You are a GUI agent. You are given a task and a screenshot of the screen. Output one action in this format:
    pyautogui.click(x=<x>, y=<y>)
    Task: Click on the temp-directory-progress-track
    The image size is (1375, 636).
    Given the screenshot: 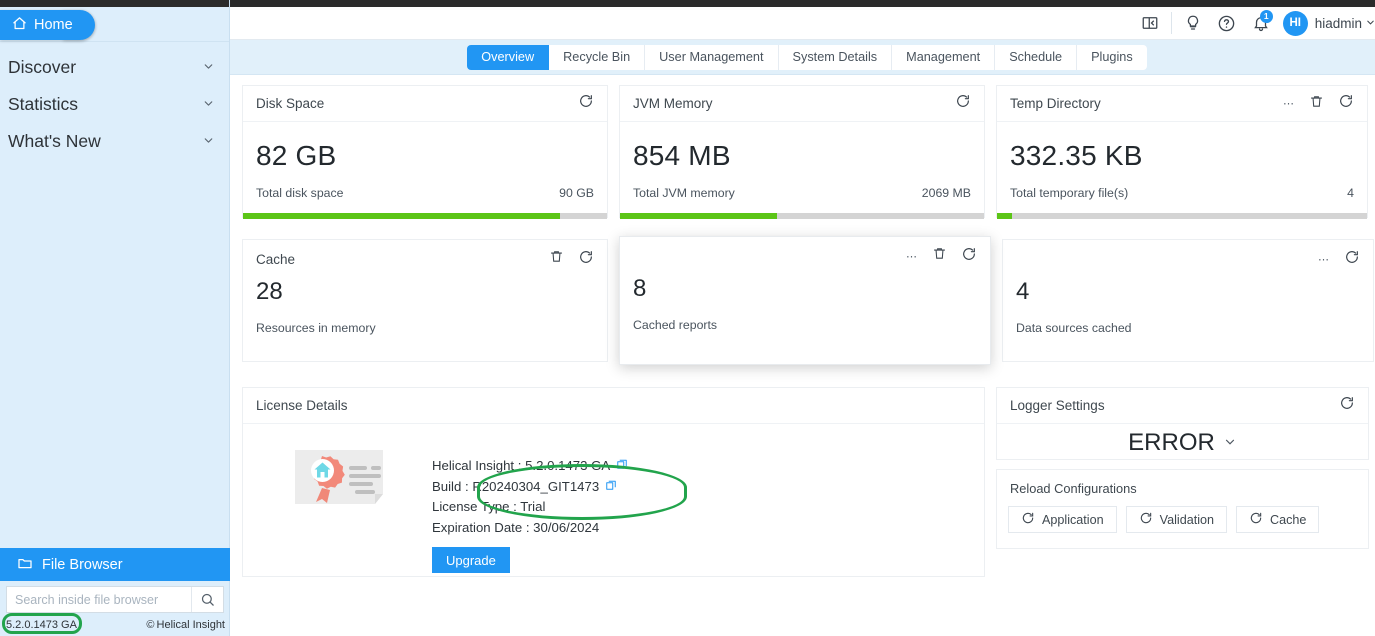 What is the action you would take?
    pyautogui.click(x=1182, y=216)
    